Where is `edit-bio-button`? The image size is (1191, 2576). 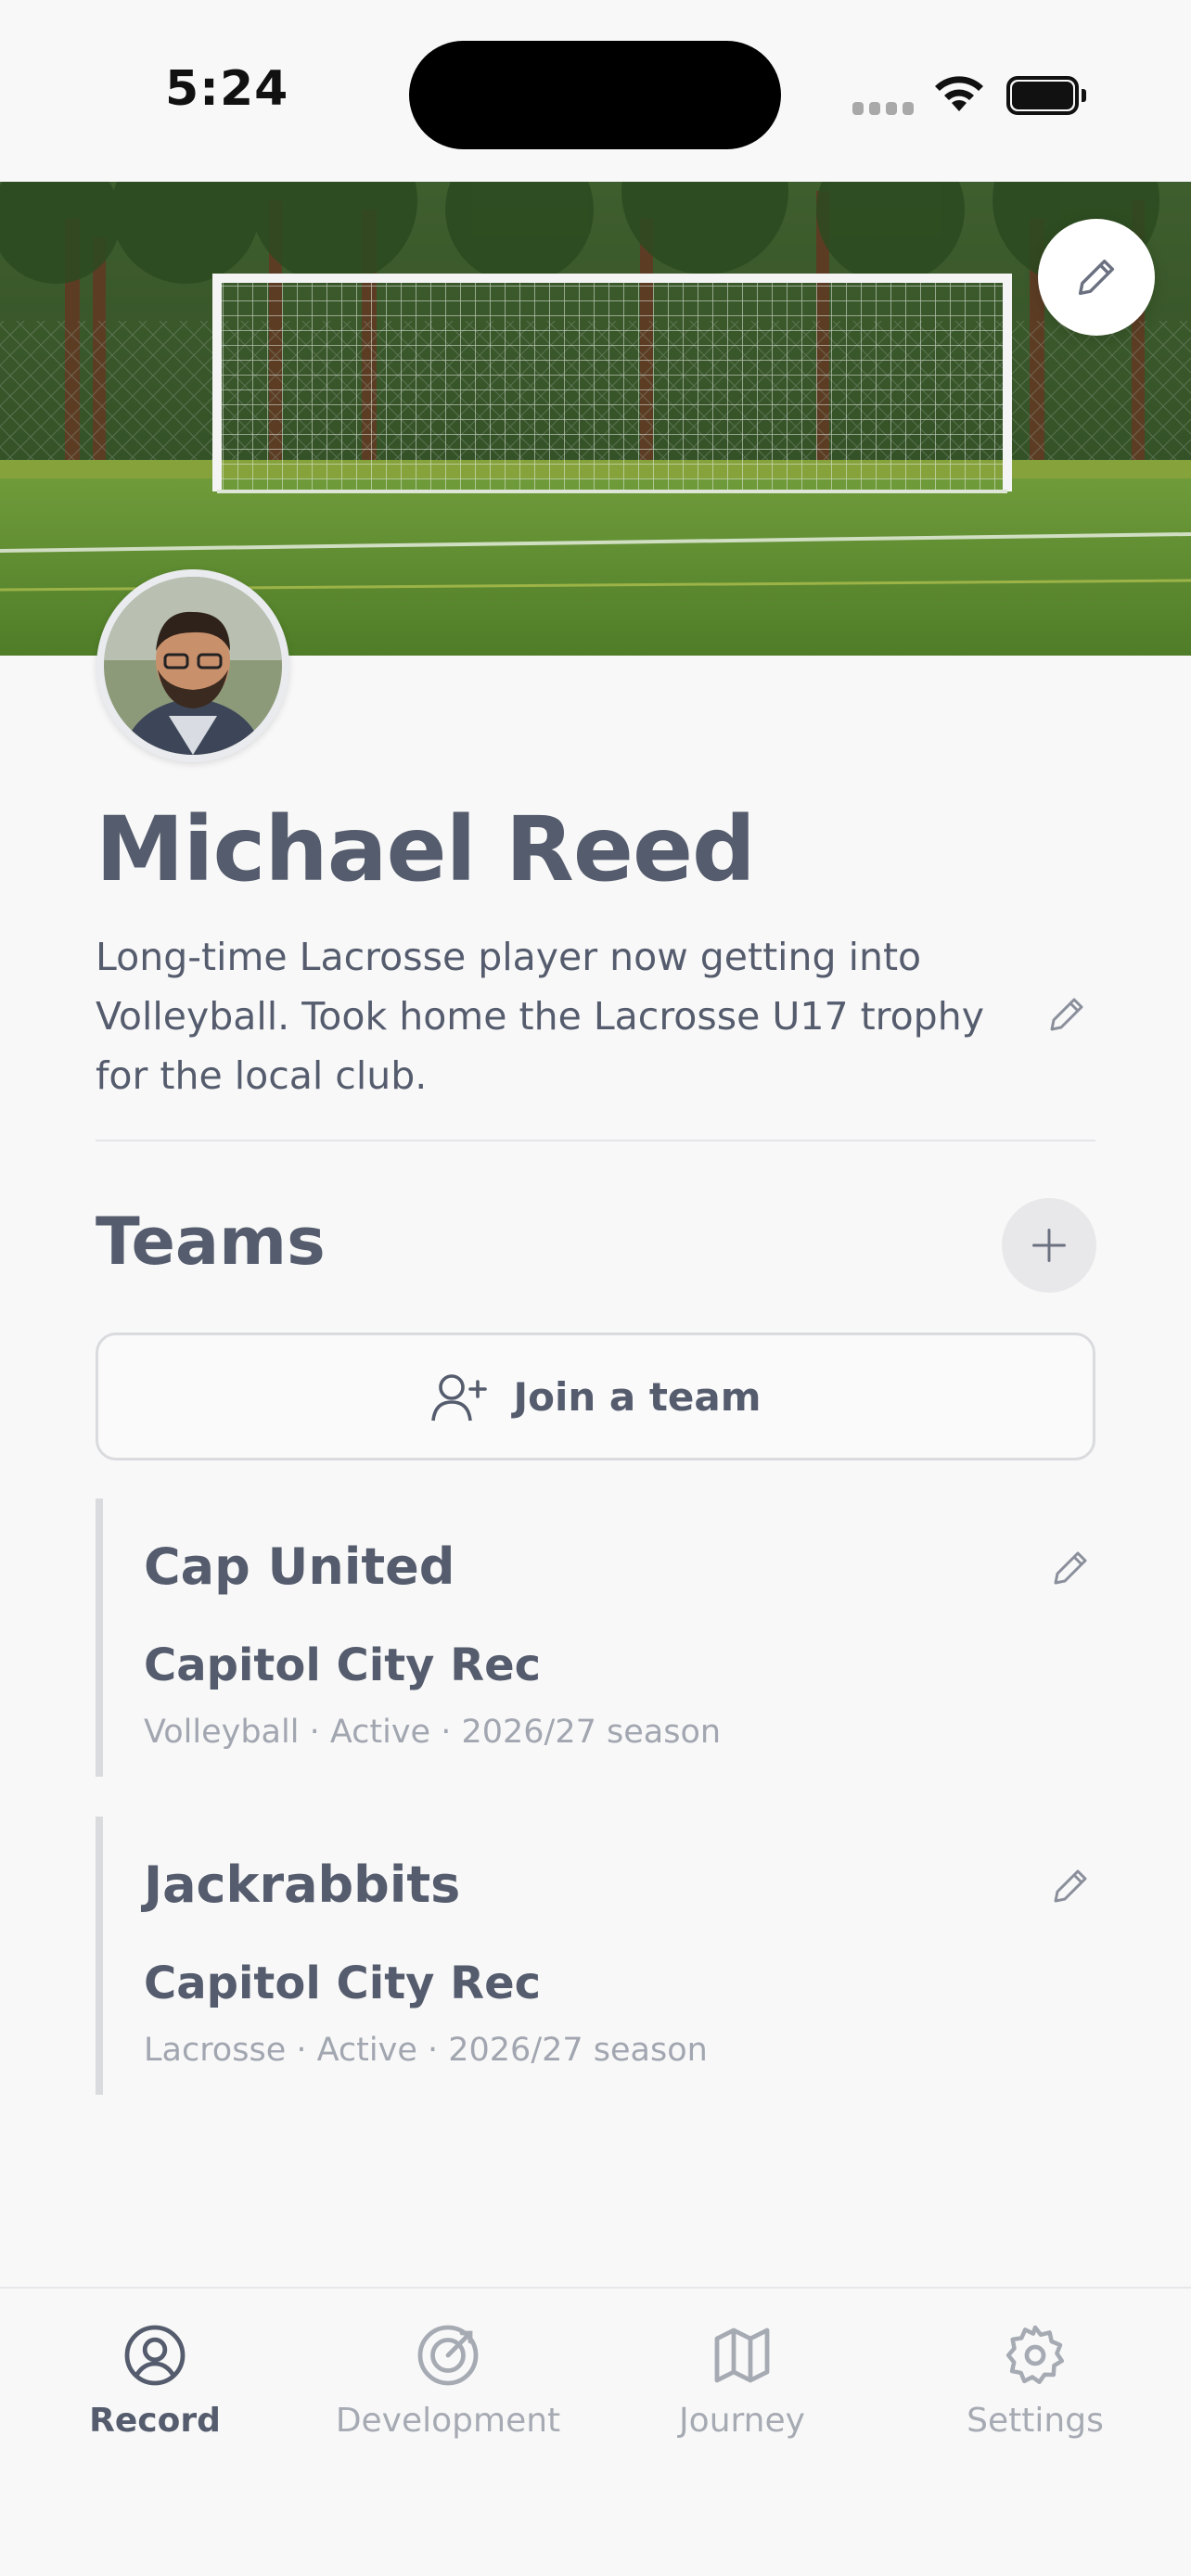 edit-bio-button is located at coordinates (1067, 1015).